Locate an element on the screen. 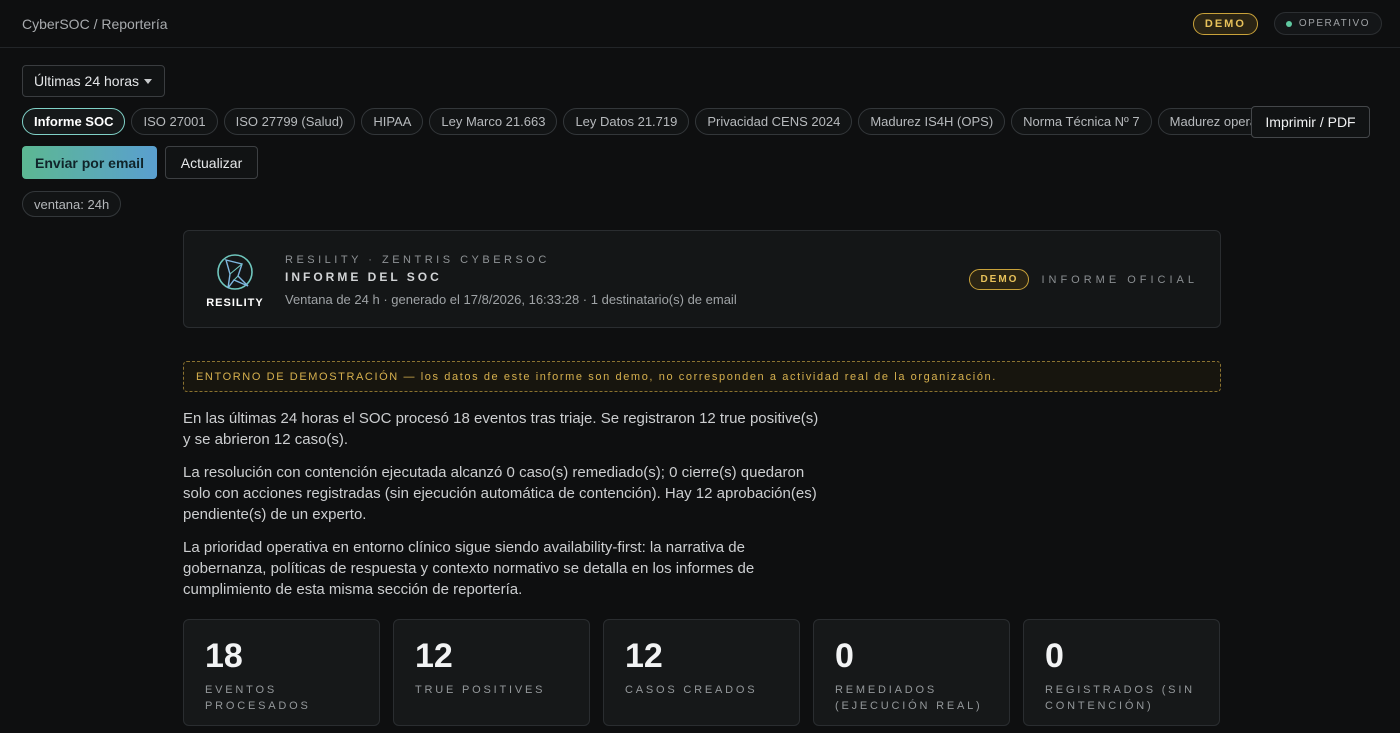  tab-iso-27799: ISO 27799 (Salud) is located at coordinates (289, 121).